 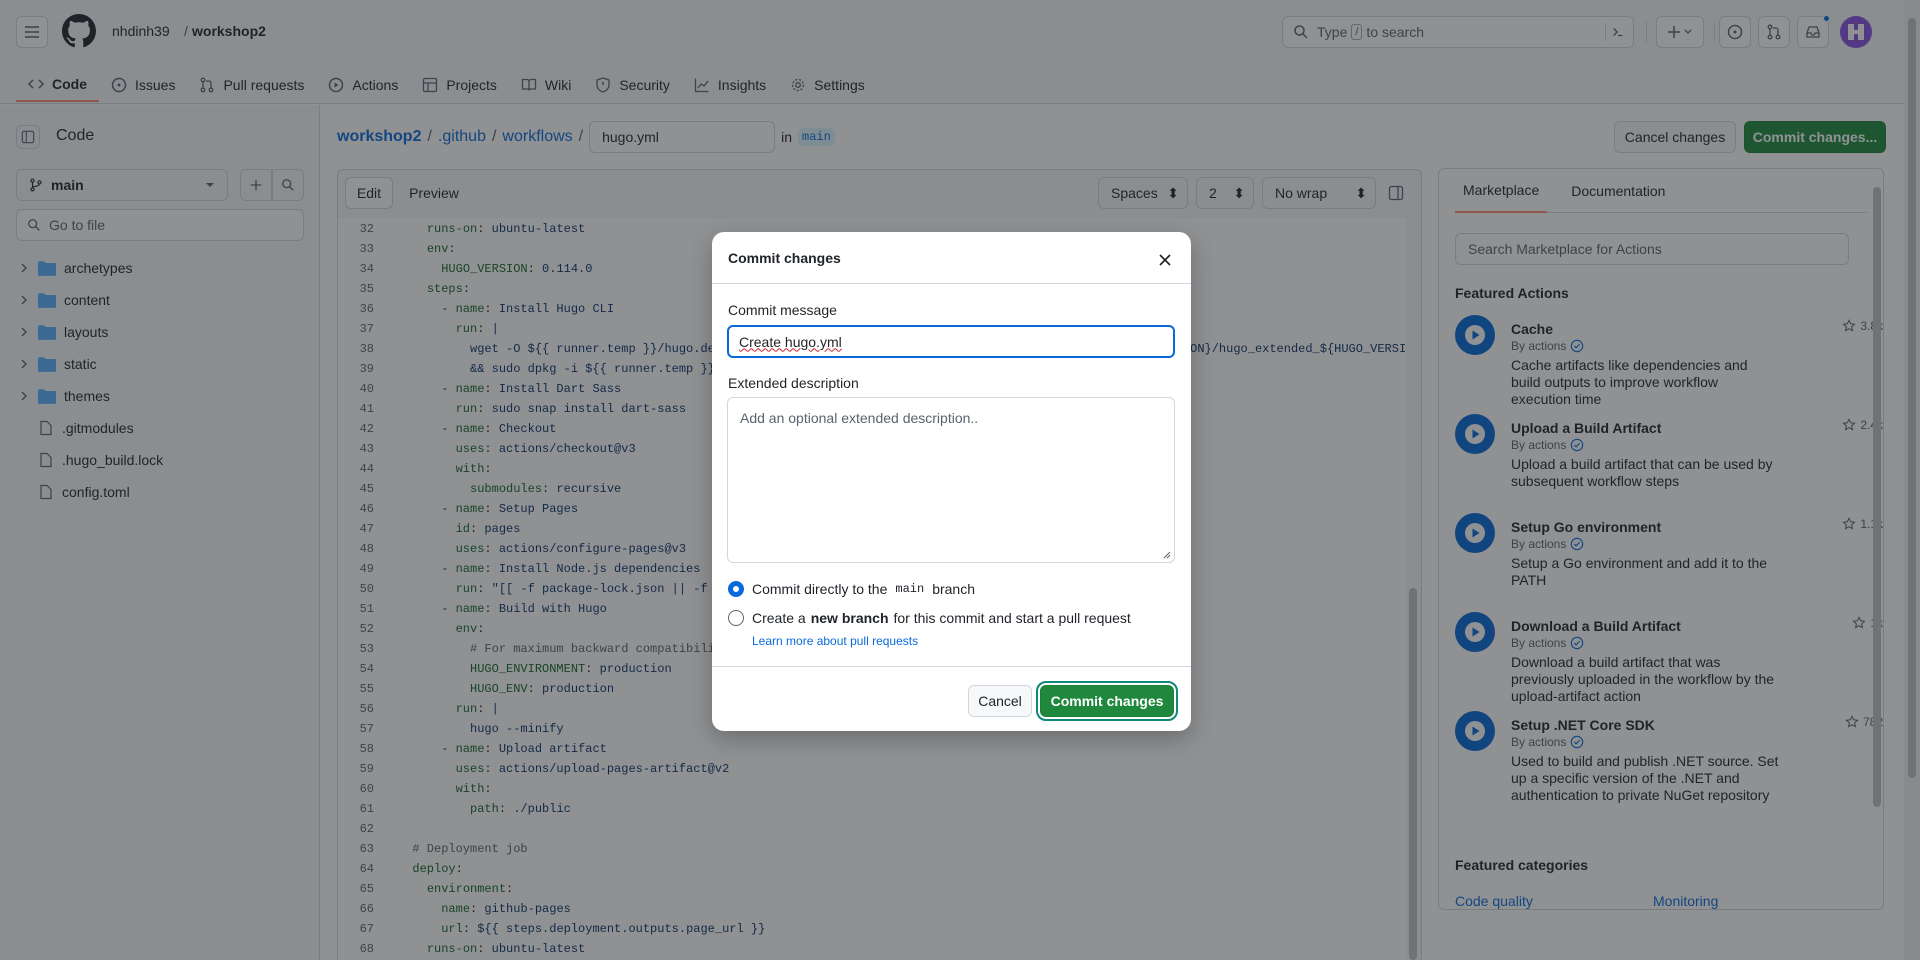 What do you see at coordinates (951, 341) in the screenshot?
I see `commit-message-input: Create hugo.yml` at bounding box center [951, 341].